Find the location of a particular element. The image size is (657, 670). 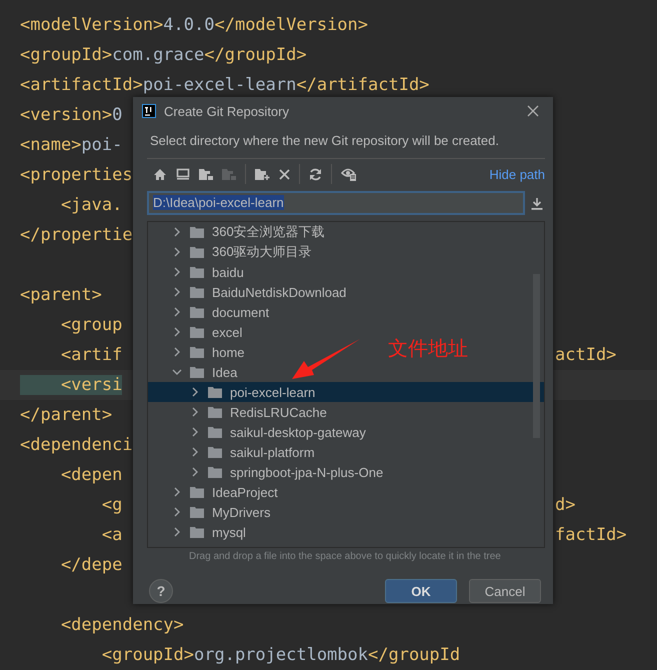

ok-button: OK is located at coordinates (421, 591).